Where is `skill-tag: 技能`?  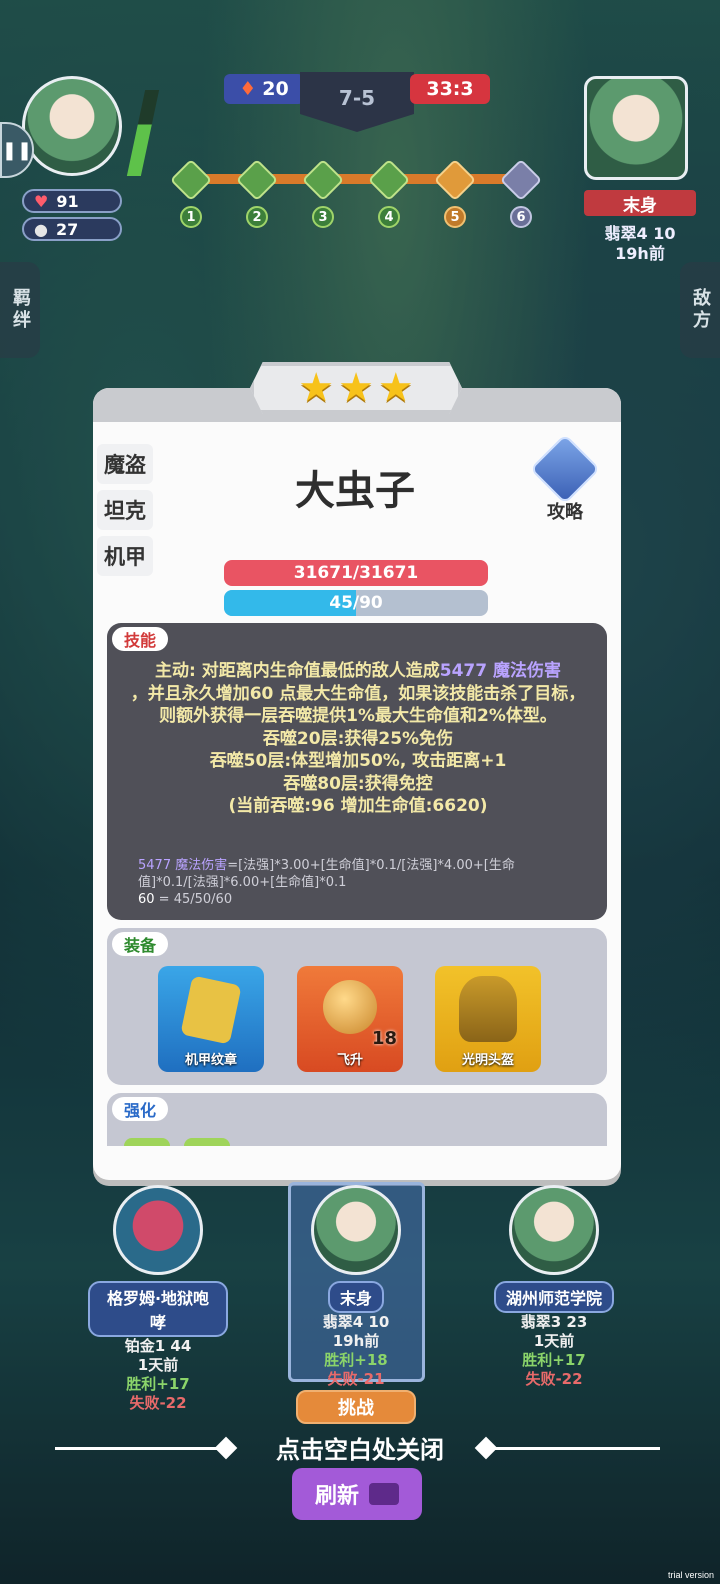
skill-tag: 技能 is located at coordinates (140, 639).